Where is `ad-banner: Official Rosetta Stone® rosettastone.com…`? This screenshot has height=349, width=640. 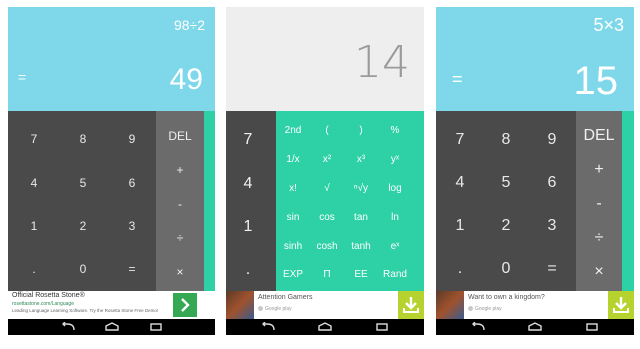
ad-banner: Official Rosetta Stone® rosettastone.com… is located at coordinates (111, 305).